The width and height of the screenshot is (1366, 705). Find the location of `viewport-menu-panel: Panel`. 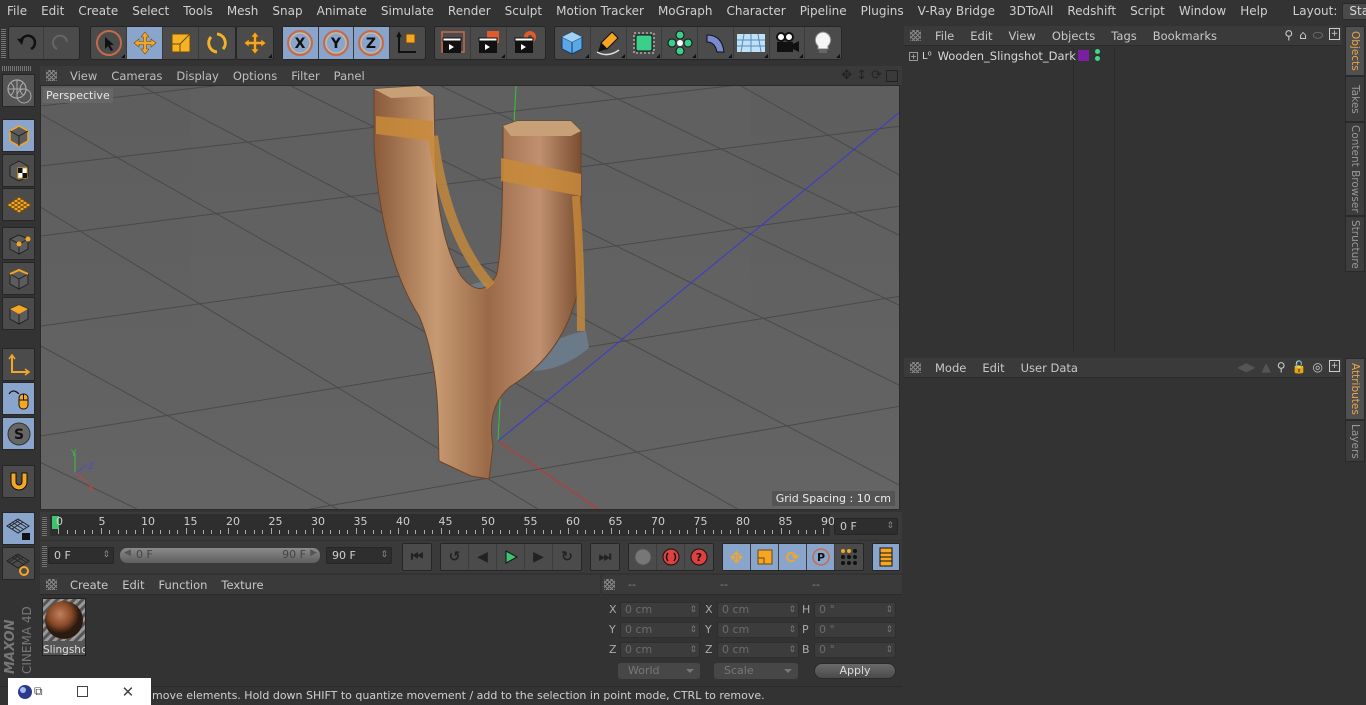

viewport-menu-panel: Panel is located at coordinates (349, 76).